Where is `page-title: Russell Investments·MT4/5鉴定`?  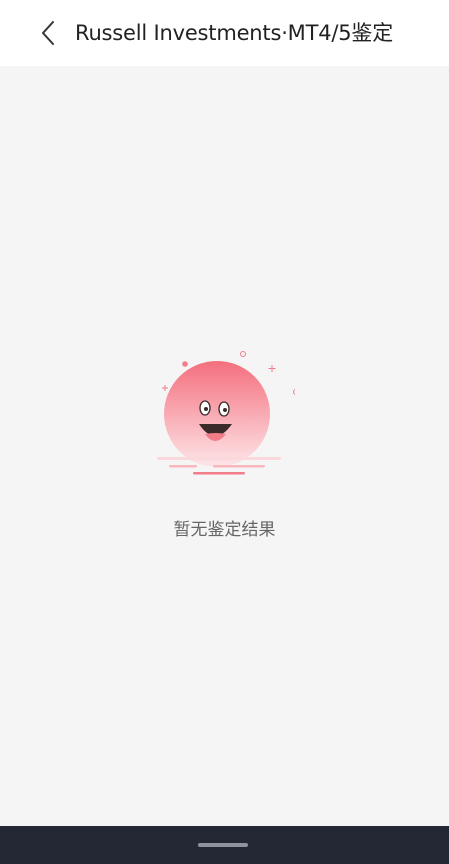
page-title: Russell Investments·MT4/5鉴定 is located at coordinates (234, 33).